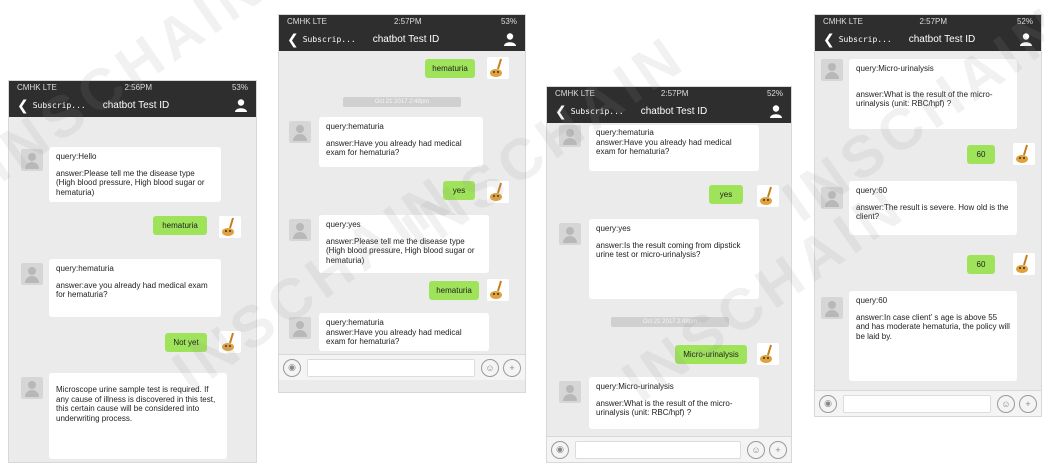 Image resolution: width=1044 pixels, height=463 pixels. What do you see at coordinates (239, 87) in the screenshot?
I see `battery-level: 53%` at bounding box center [239, 87].